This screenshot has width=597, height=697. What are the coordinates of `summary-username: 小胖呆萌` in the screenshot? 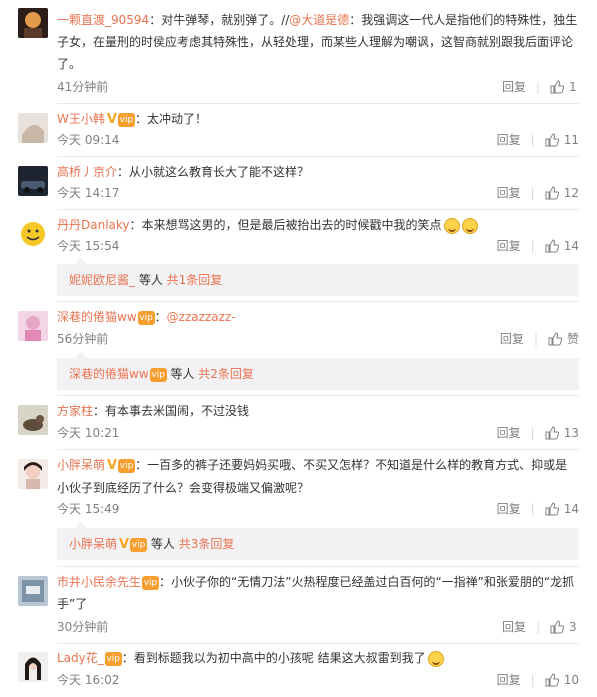 It's located at (93, 544).